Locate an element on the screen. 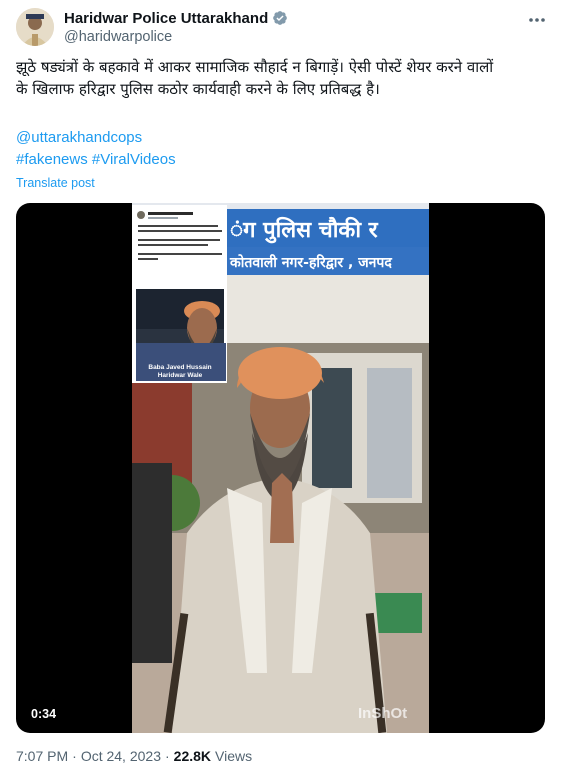 This screenshot has height=771, width=563. sign-text-top: ंग पुलिस चौकी र is located at coordinates (304, 230).